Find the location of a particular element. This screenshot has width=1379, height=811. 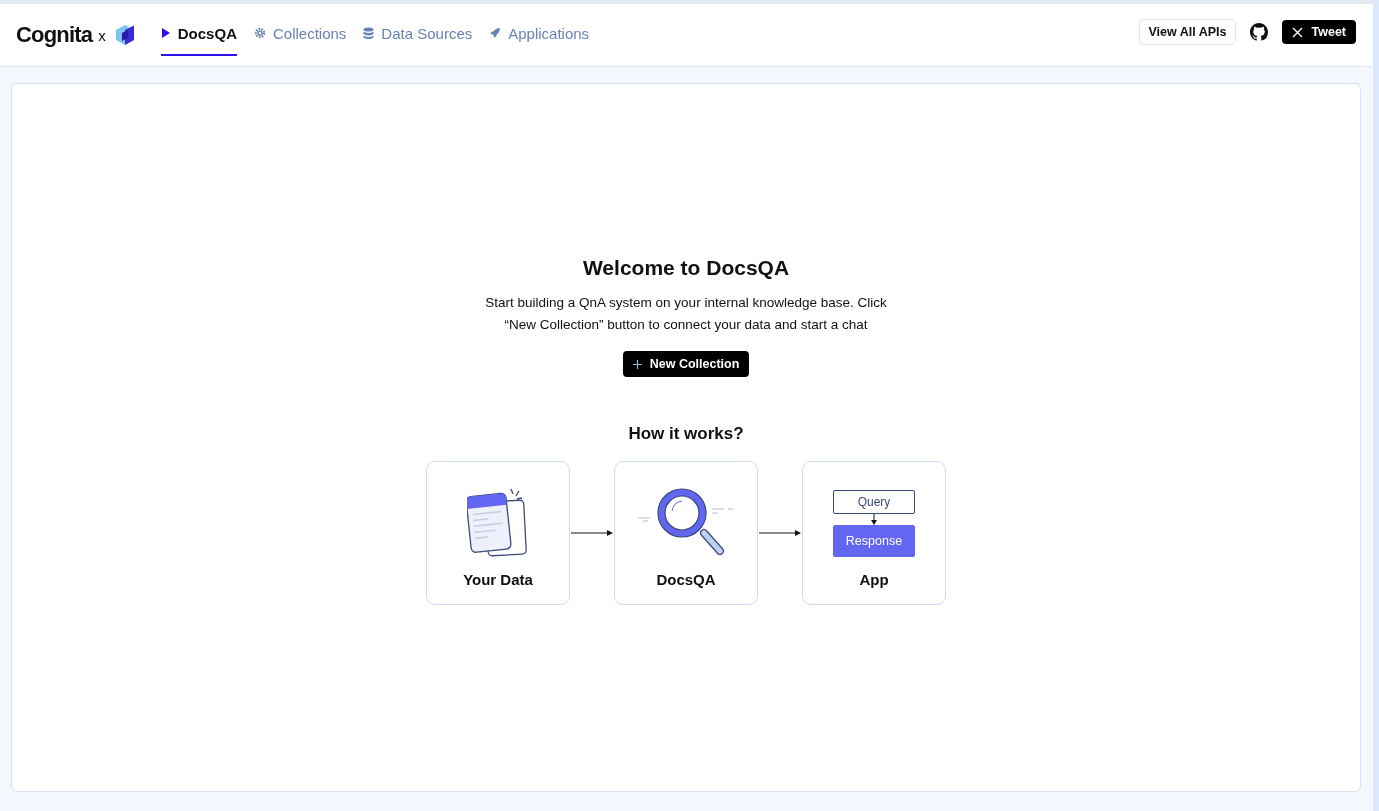

nav-tab: Applications is located at coordinates (539, 34).